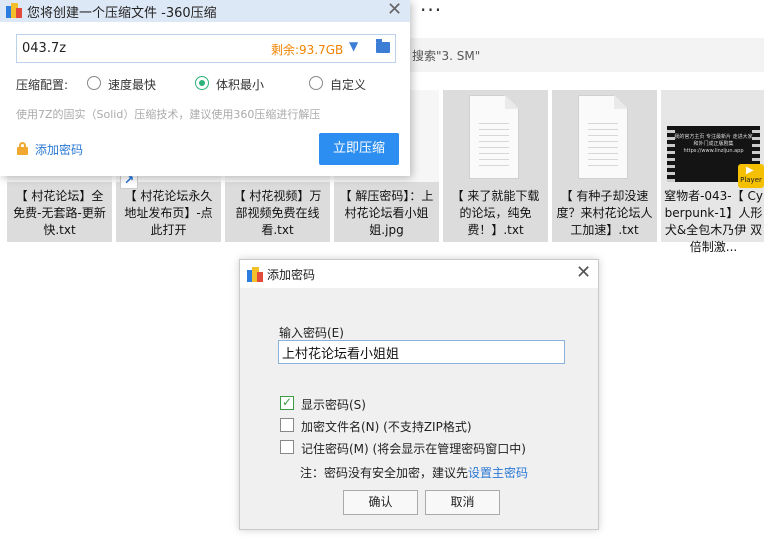 The height and width of the screenshot is (542, 764). I want to click on add-password-label: 添加密码, so click(59, 149).